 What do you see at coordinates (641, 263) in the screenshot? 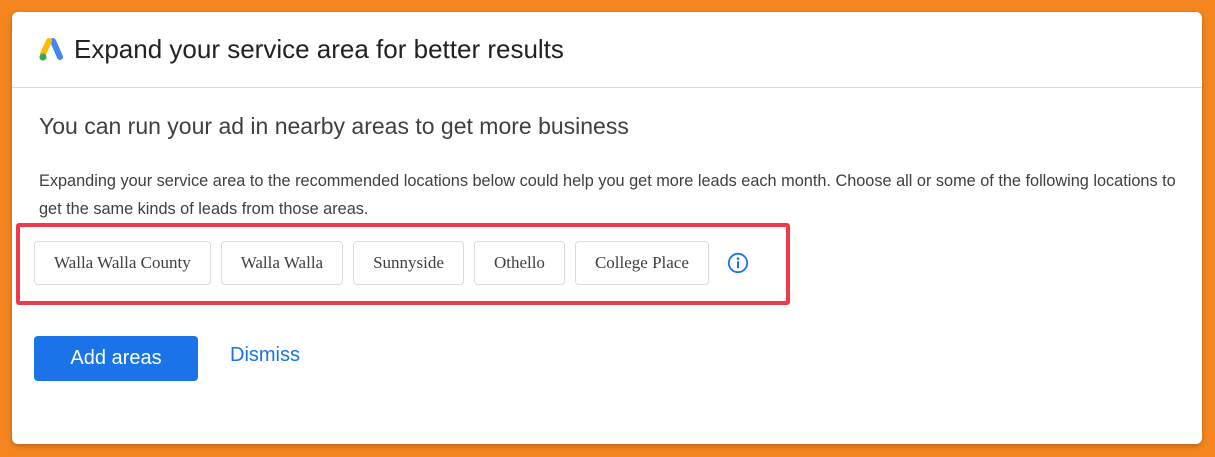
I see `location-chip-college-place: College Place` at bounding box center [641, 263].